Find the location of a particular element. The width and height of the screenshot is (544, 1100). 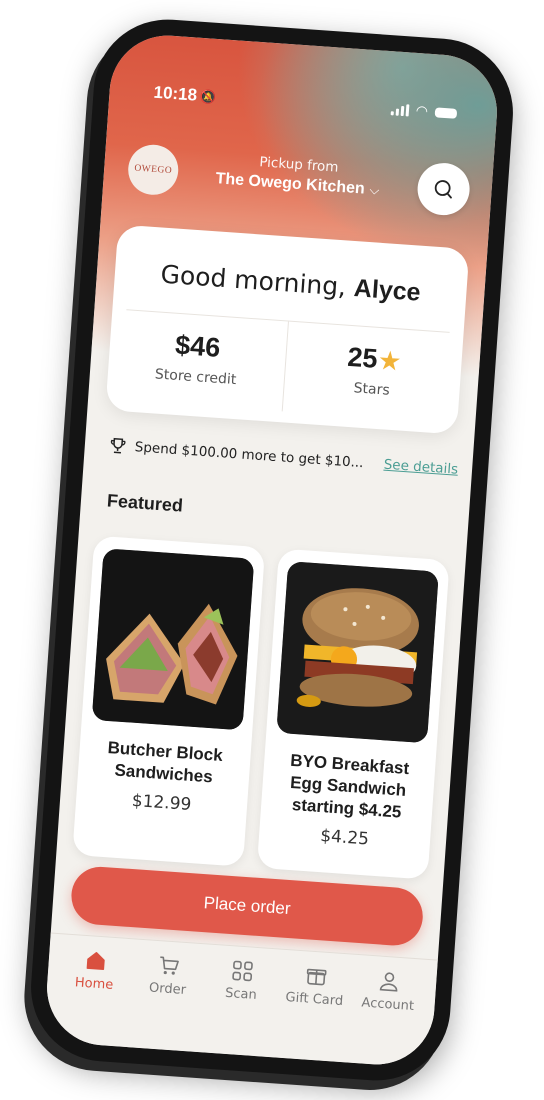

greeting-prefix: Good morning, is located at coordinates (257, 281).